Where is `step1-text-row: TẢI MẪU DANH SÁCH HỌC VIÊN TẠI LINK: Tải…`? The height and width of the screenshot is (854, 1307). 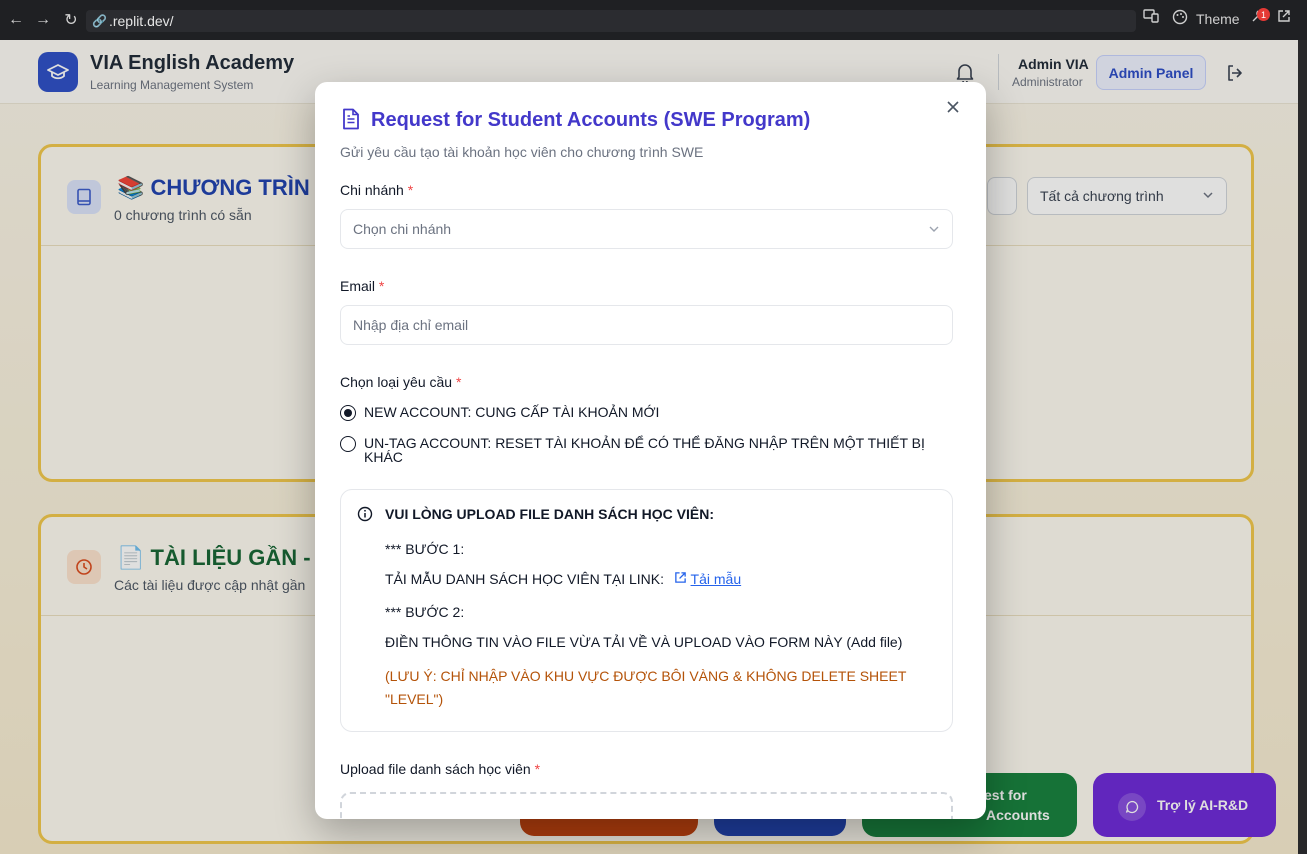 step1-text-row: TẢI MẪU DANH SÁCH HỌC VIÊN TẠI LINK: Tải… is located at coordinates (563, 579).